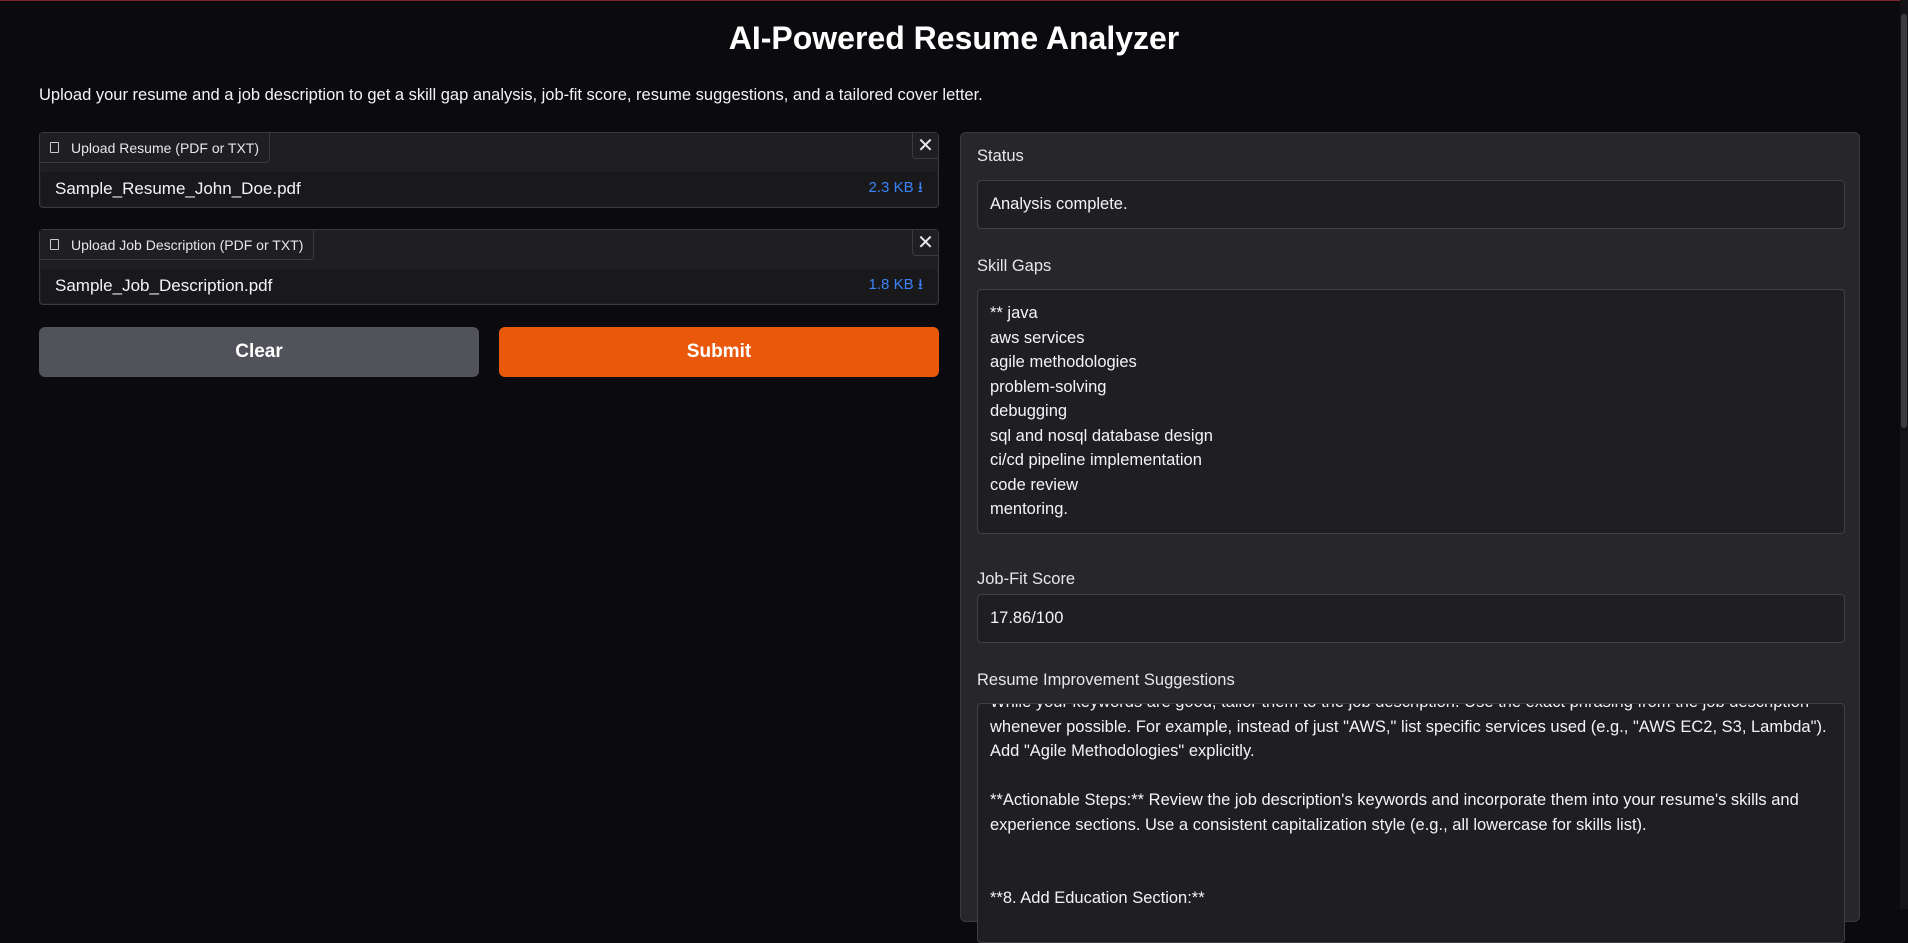  What do you see at coordinates (1106, 680) in the screenshot?
I see `suggestions-label: Resume Improvement Suggestions` at bounding box center [1106, 680].